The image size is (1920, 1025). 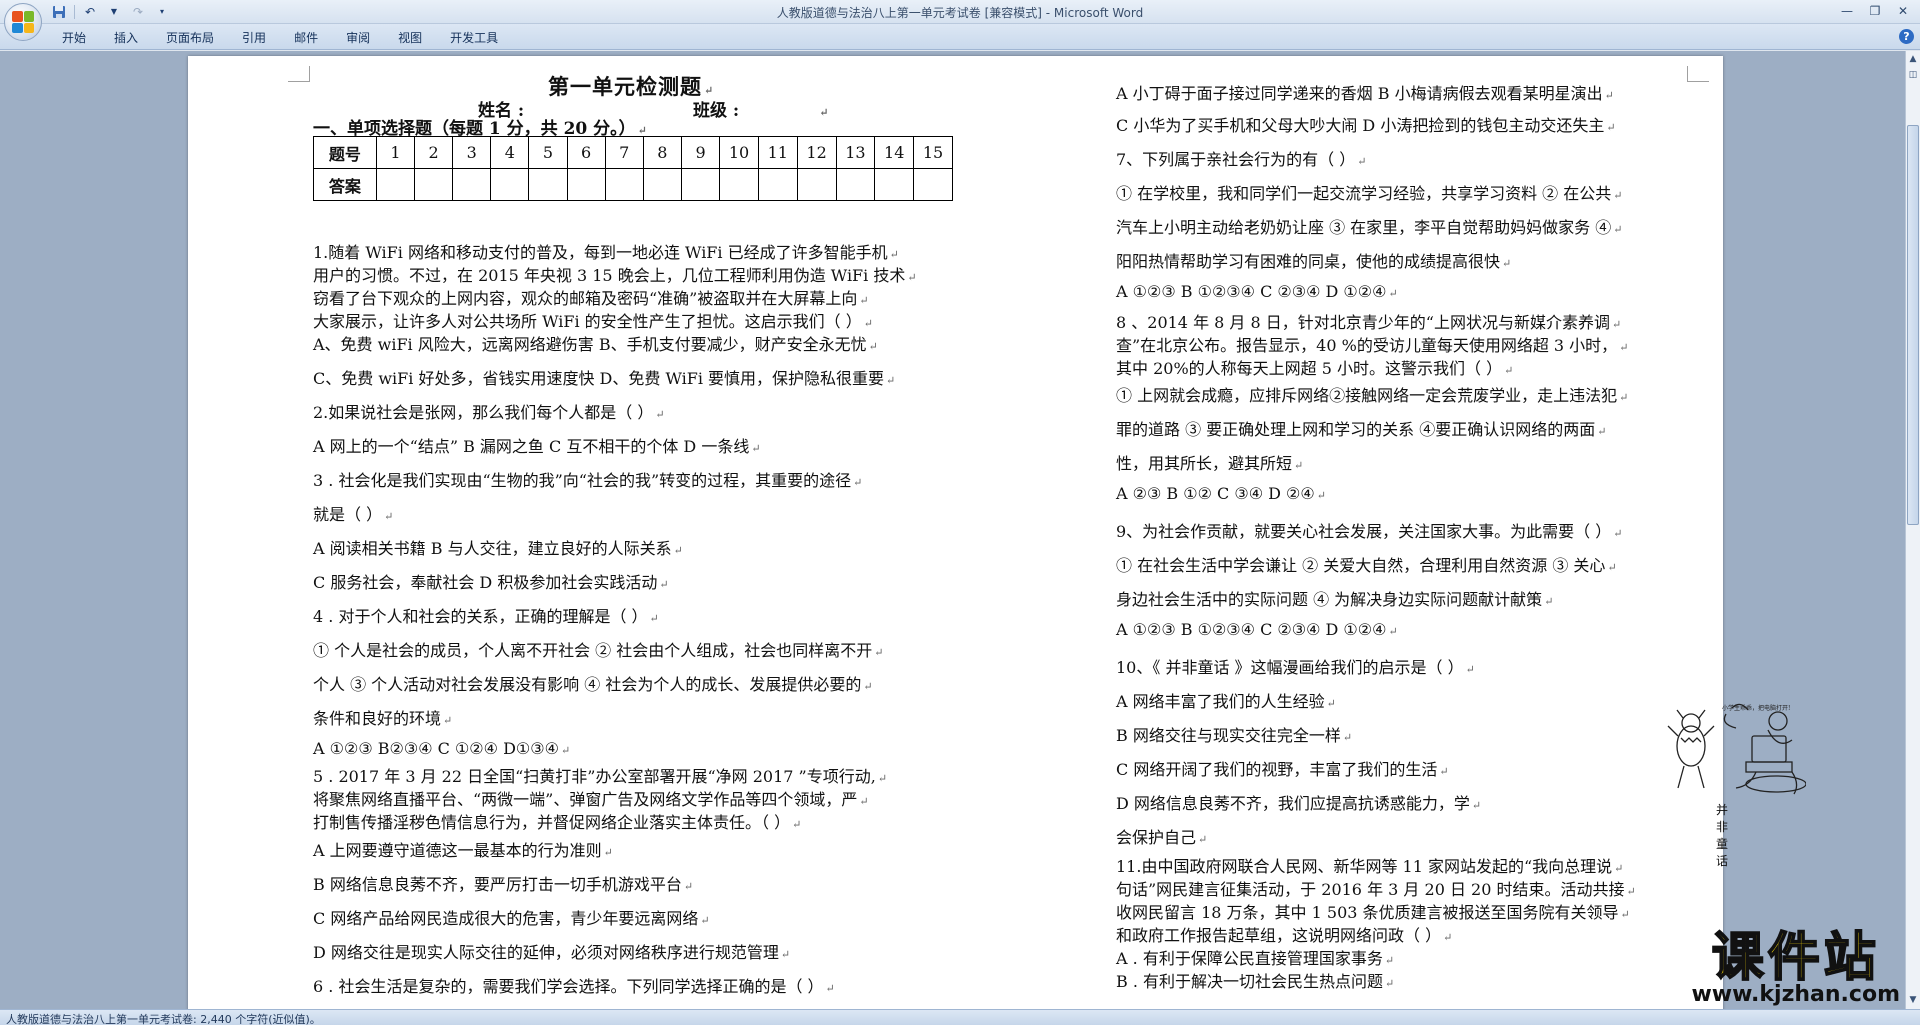 I want to click on doc-text-line: ① 个人是社会的成员，个人离不开社会 ② 社会由个人组成，社会也同样离不开 ↵, so click(x=598, y=650).